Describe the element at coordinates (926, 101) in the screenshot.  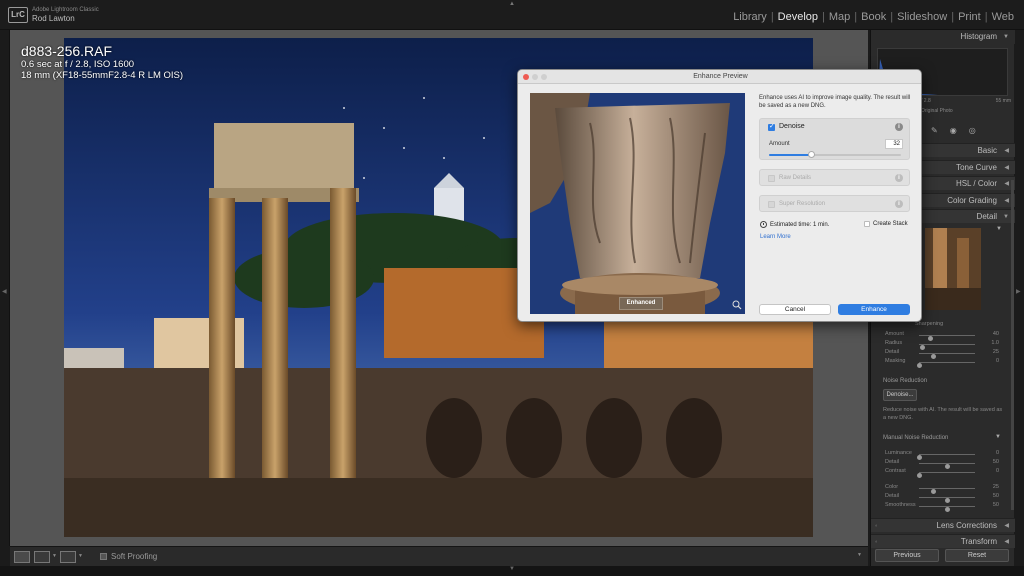
I see `hist-aperture: / 2.8` at that location.